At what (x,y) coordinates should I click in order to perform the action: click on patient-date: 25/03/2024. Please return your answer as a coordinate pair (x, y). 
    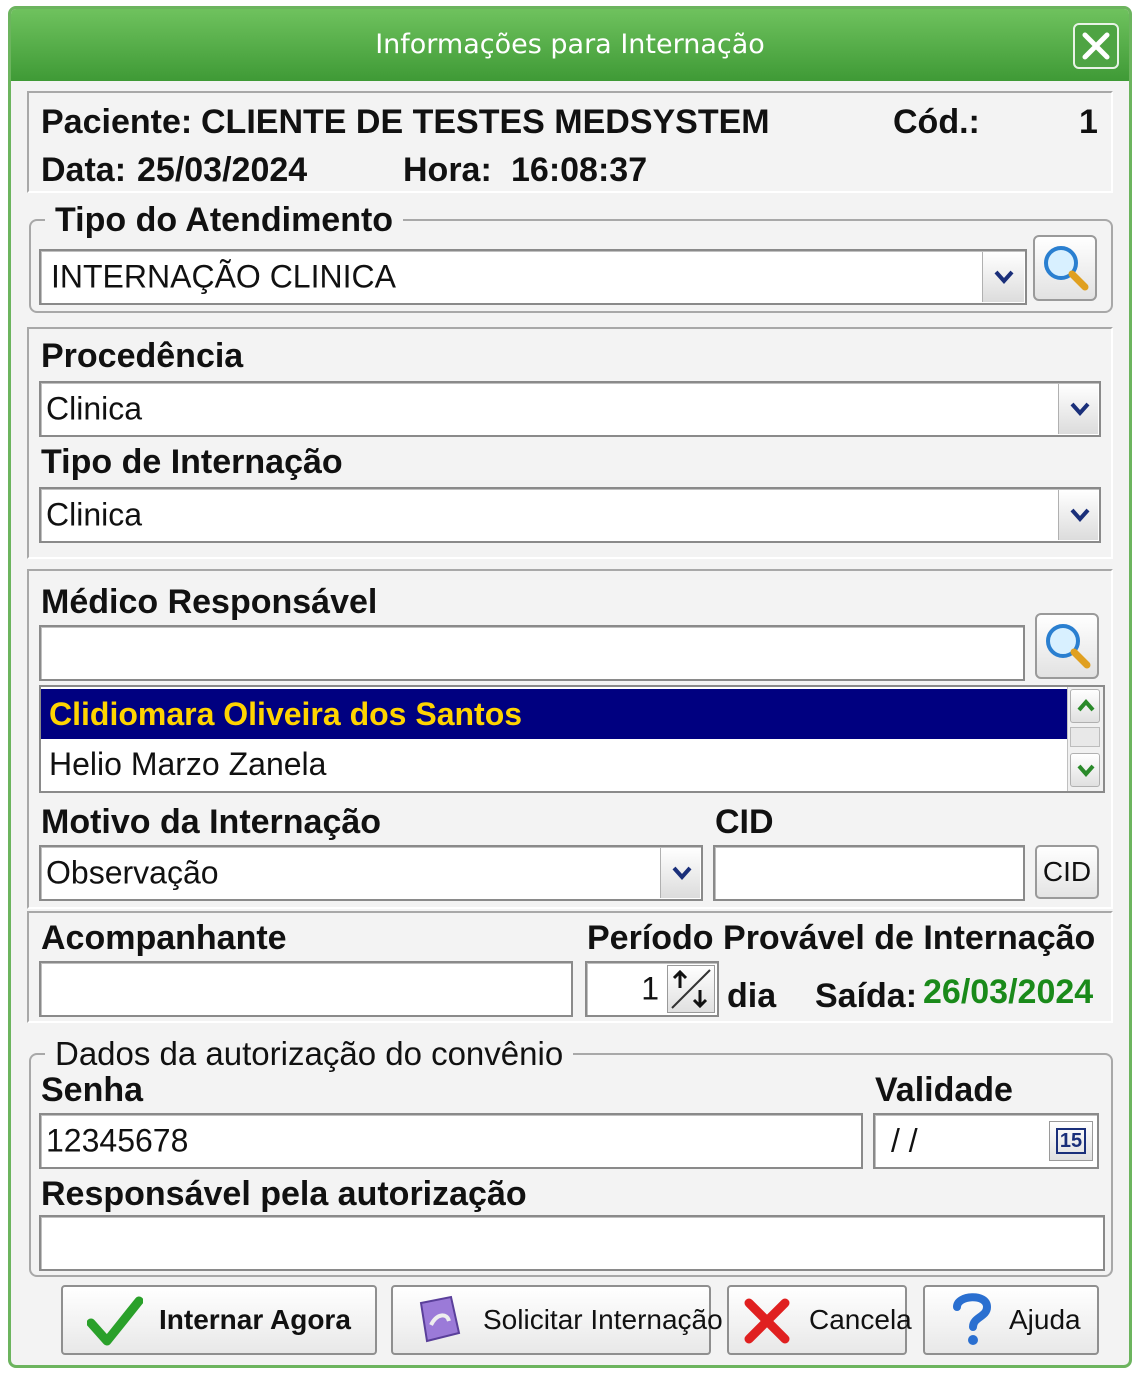
    Looking at the image, I should click on (222, 170).